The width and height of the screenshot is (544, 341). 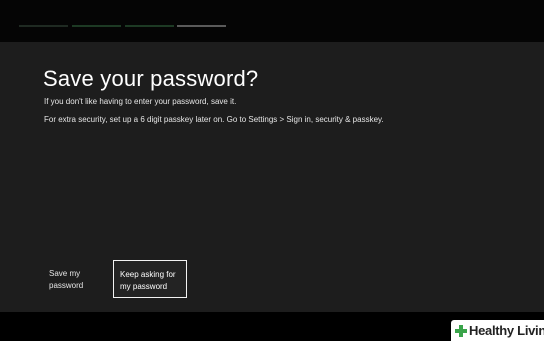 What do you see at coordinates (144, 286) in the screenshot?
I see `keep-asking-button-label-2: my password` at bounding box center [144, 286].